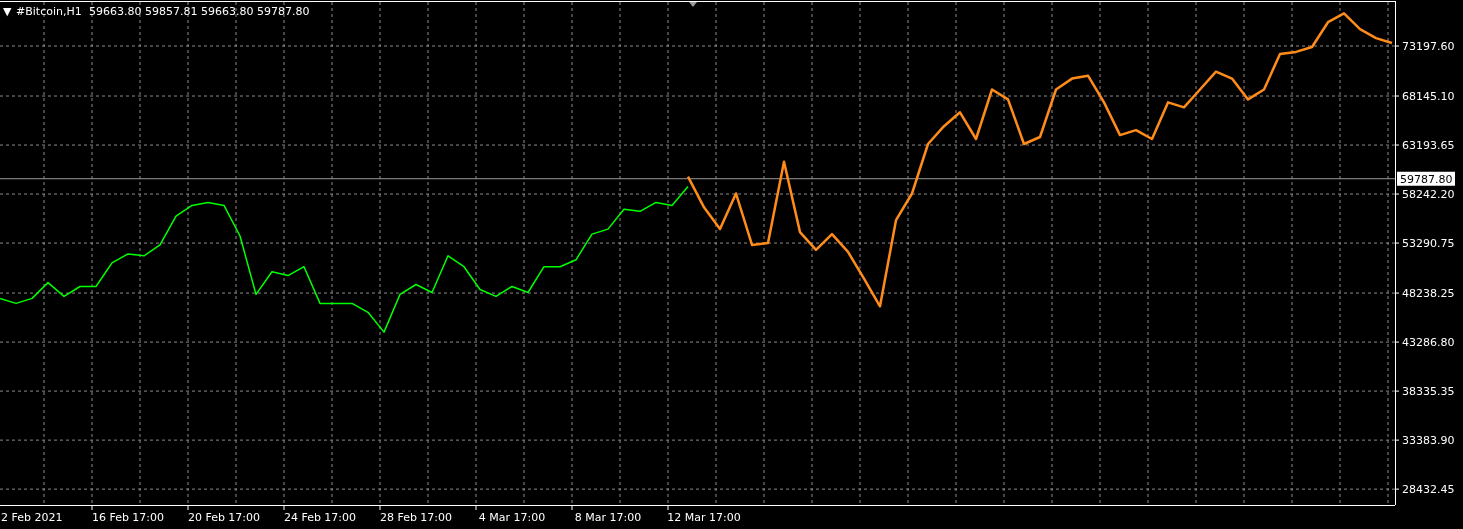 The image size is (1463, 529). I want to click on axis-label: 48238.25, so click(1428, 294).